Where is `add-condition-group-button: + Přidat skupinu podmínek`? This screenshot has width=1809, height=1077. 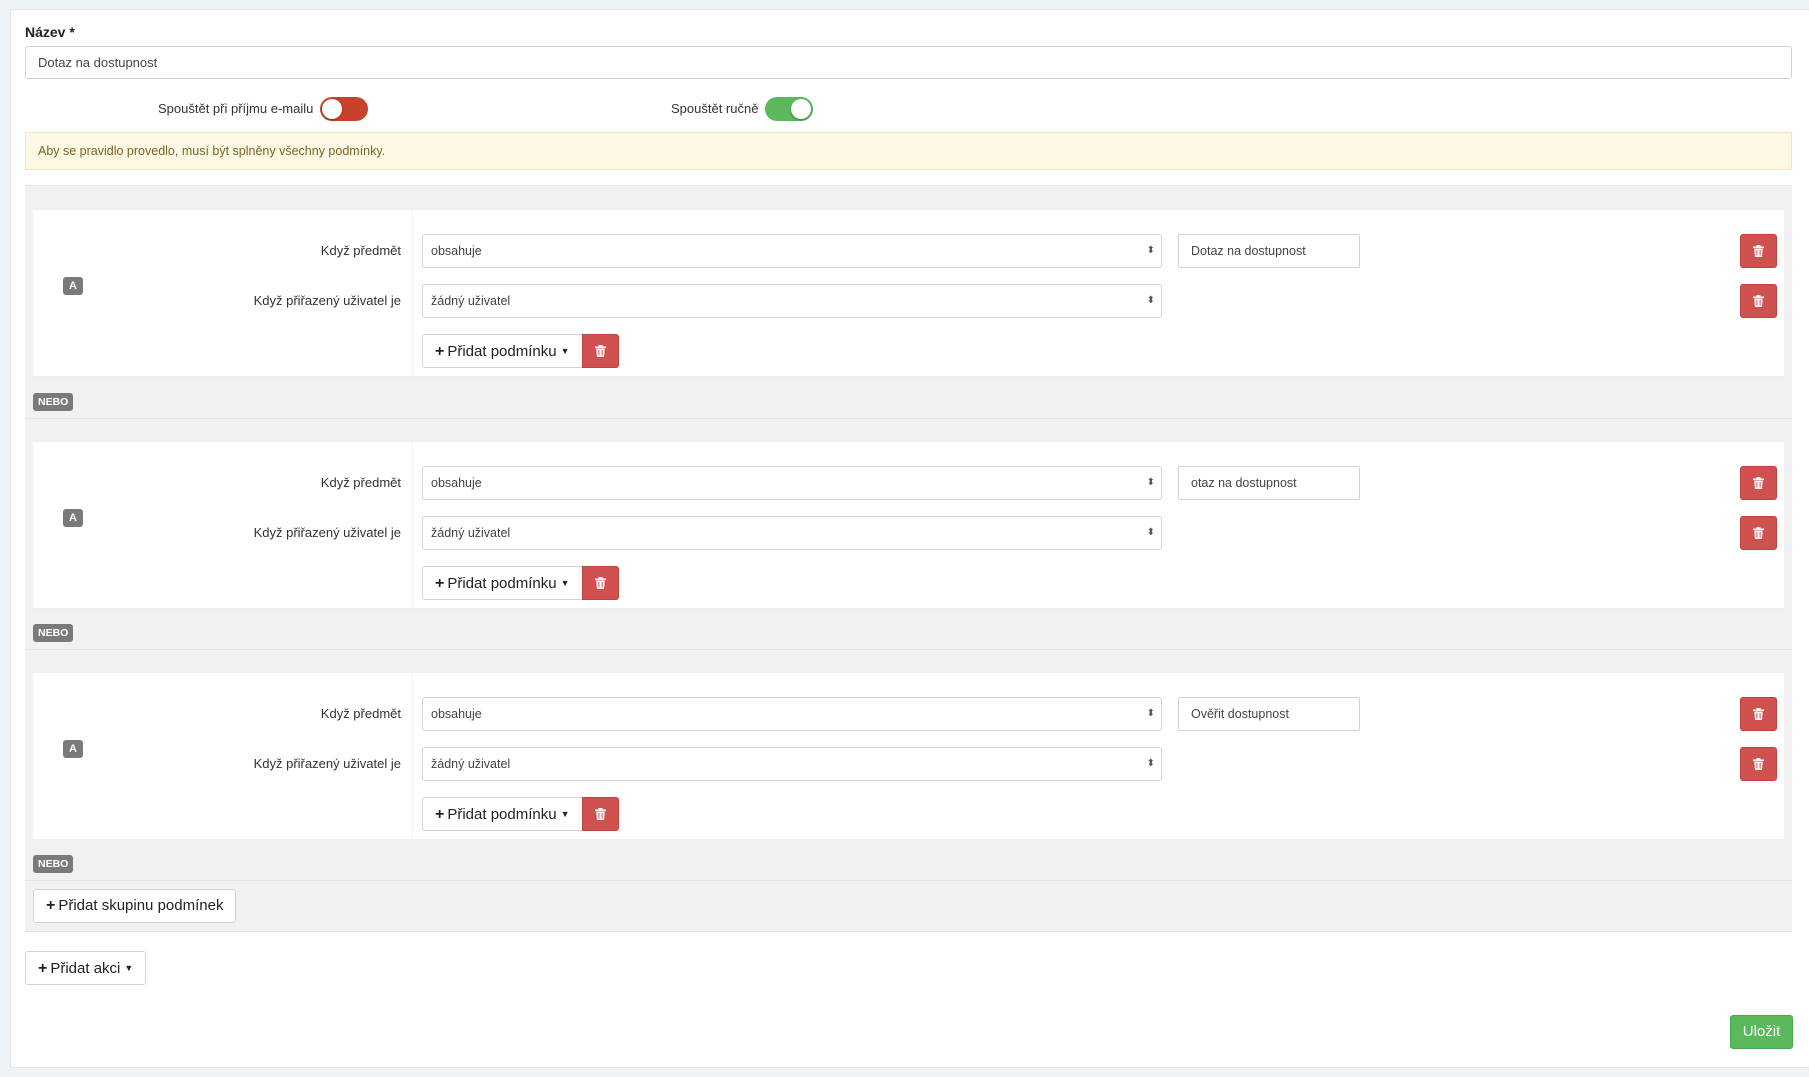
add-condition-group-button: + Přidat skupinu podmínek is located at coordinates (135, 906).